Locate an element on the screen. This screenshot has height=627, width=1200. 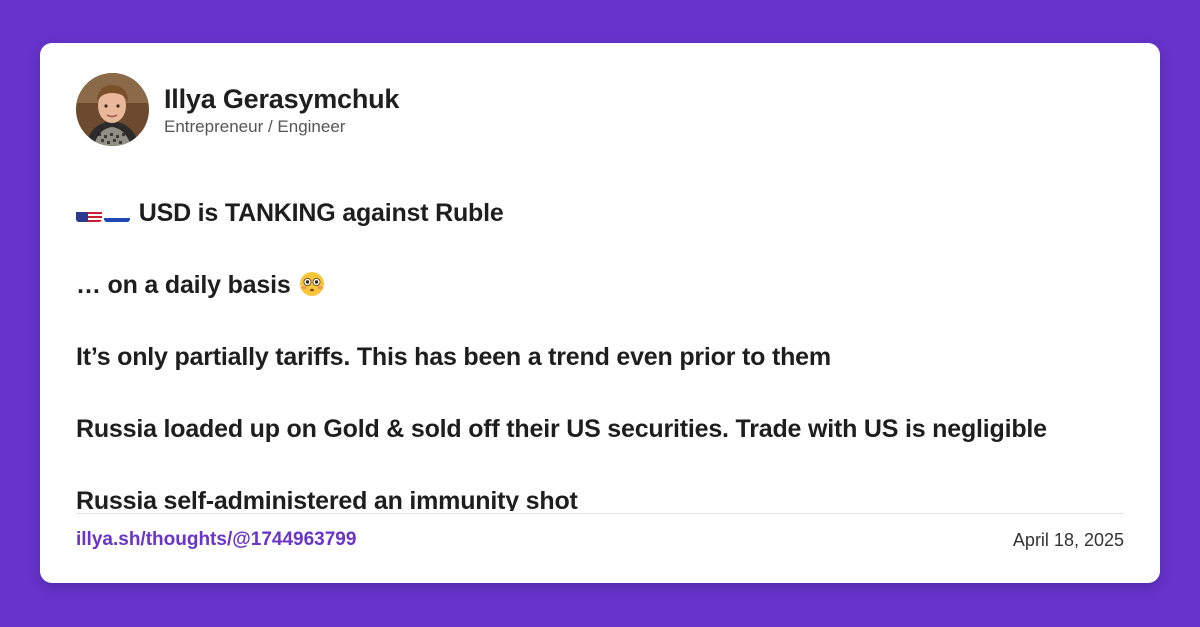
avatar-photo-icon is located at coordinates (112, 109).